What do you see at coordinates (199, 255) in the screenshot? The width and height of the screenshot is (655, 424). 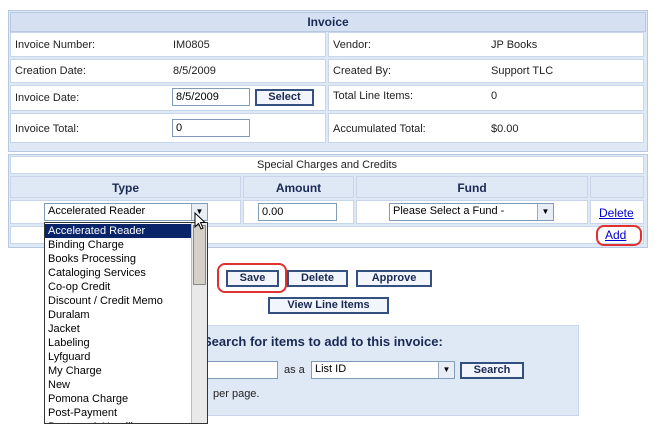 I see `scrollbar-thumb` at bounding box center [199, 255].